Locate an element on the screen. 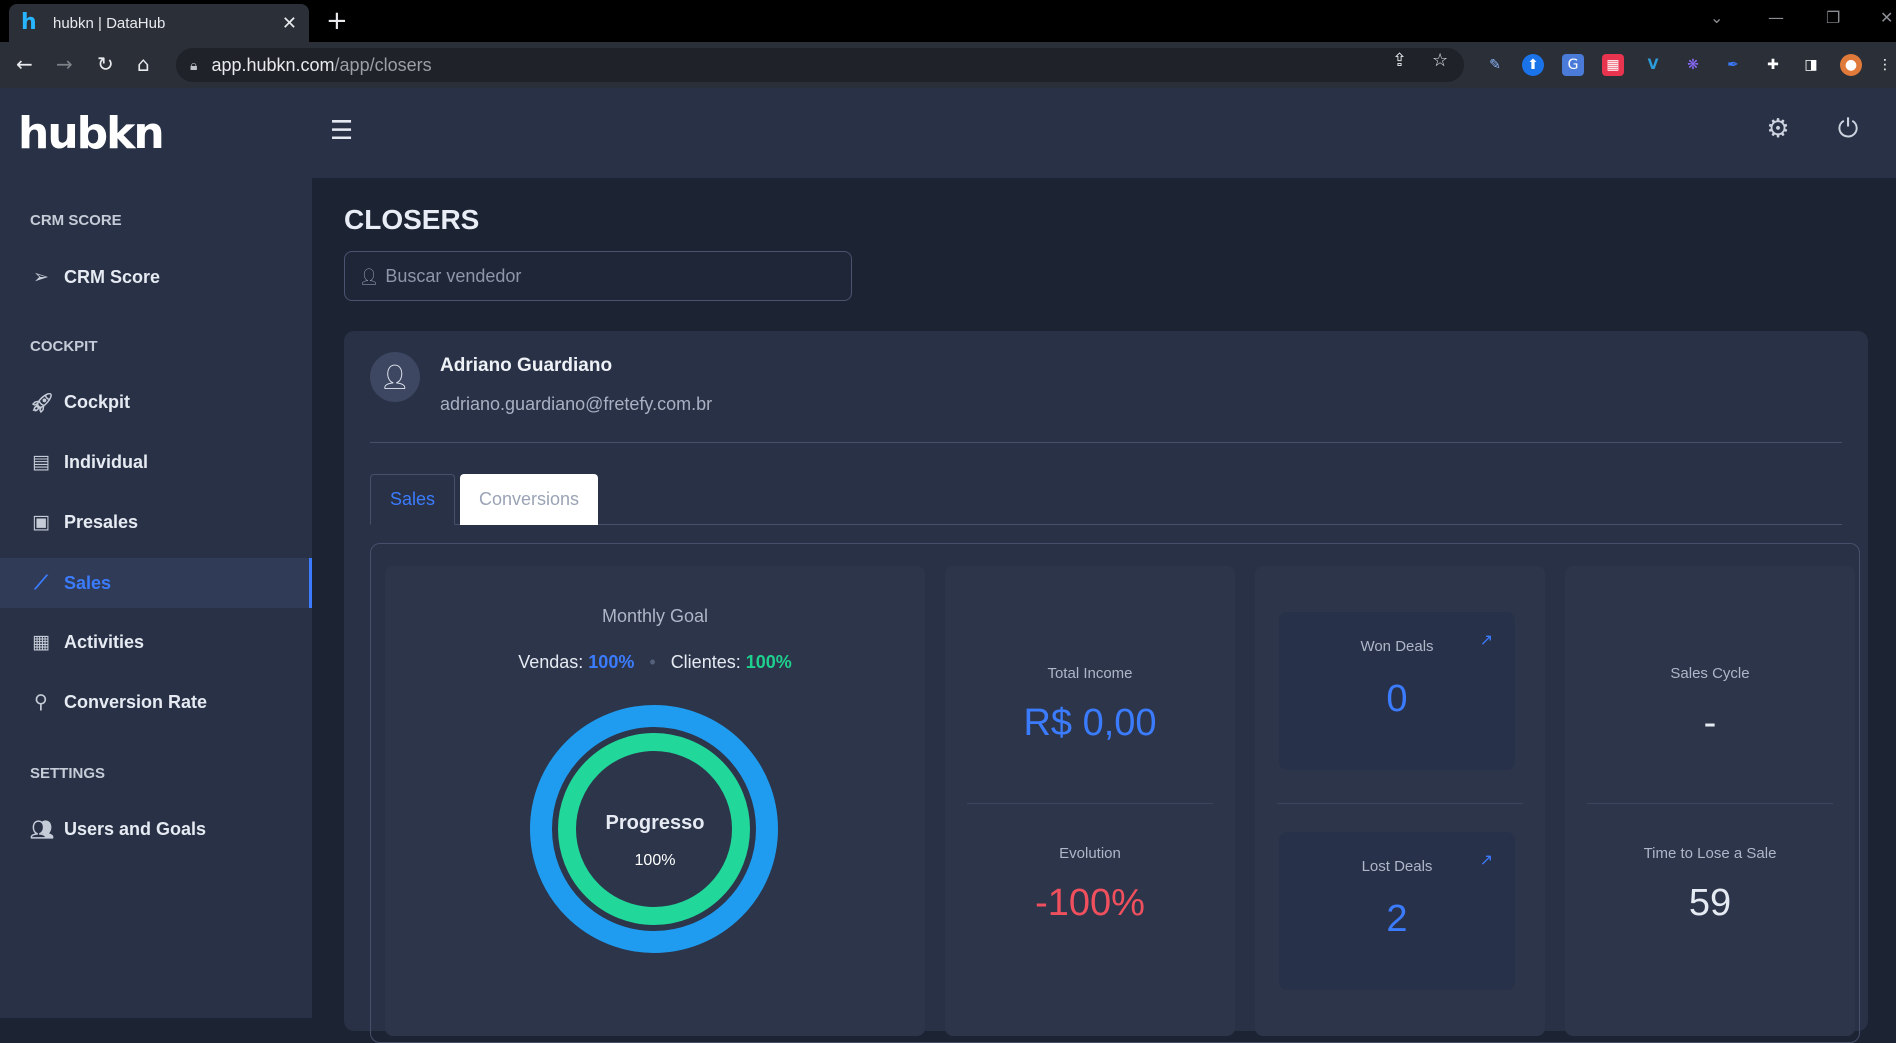 Image resolution: width=1896 pixels, height=1043 pixels. extension-pen-icon: ✎ is located at coordinates (1495, 65).